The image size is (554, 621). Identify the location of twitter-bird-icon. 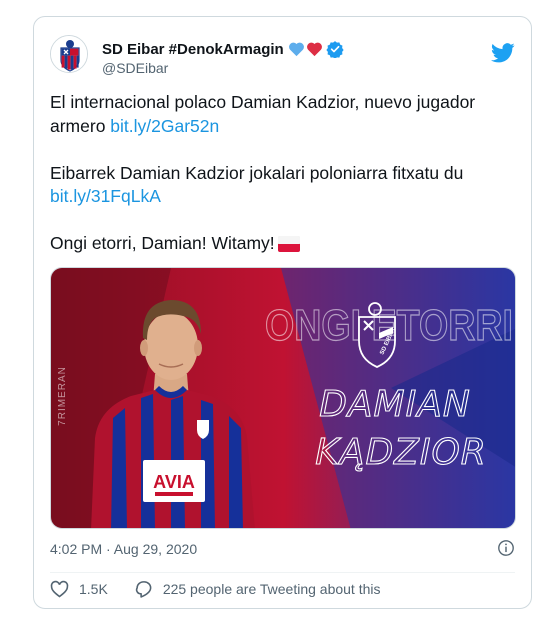
(503, 53).